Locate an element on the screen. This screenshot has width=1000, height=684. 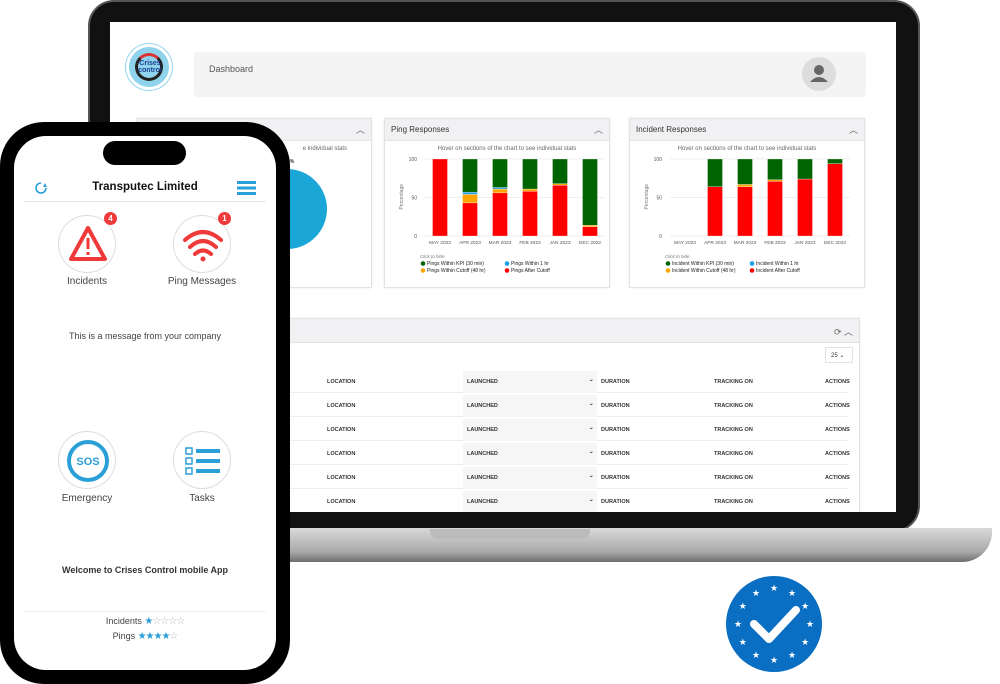
task-list-icon is located at coordinates (202, 461).